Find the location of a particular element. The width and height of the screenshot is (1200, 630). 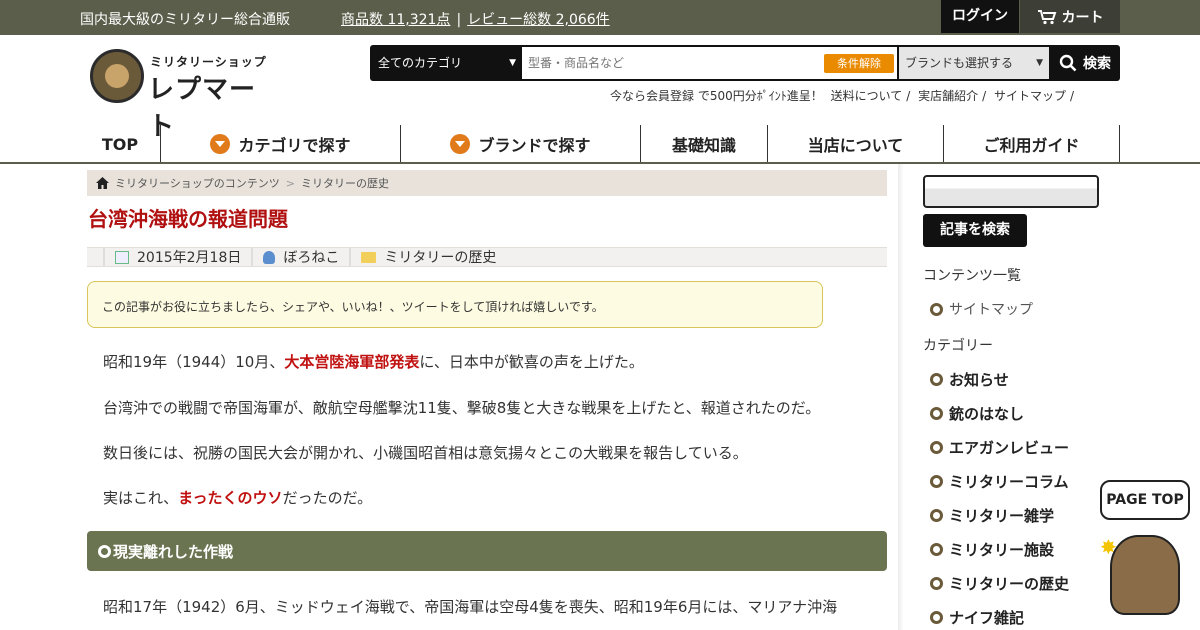

login-button: ログイン is located at coordinates (980, 16).